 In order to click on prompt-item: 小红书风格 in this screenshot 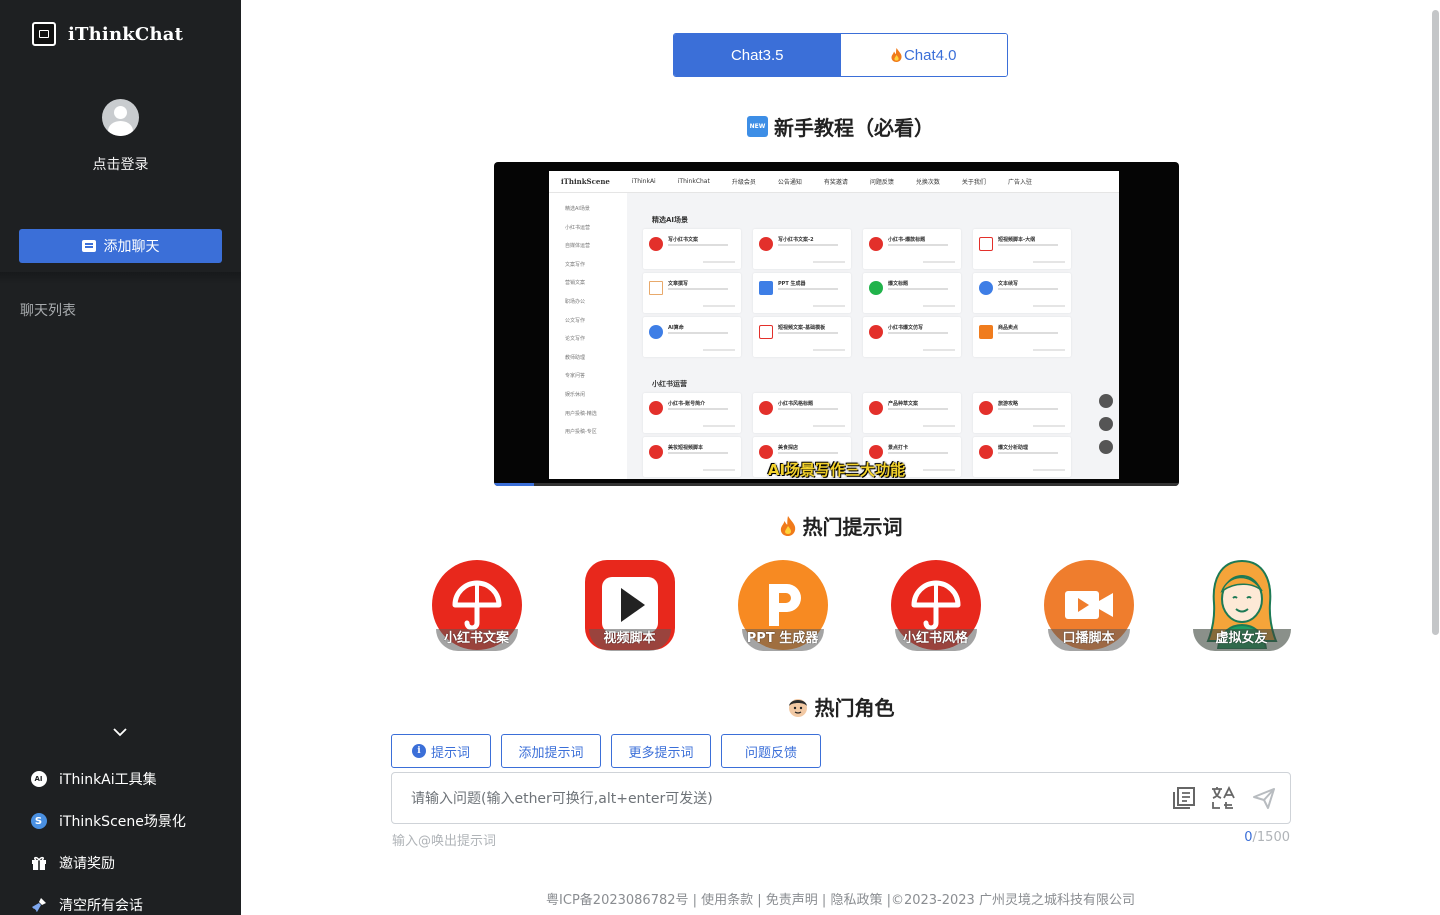, I will do `click(935, 605)`.